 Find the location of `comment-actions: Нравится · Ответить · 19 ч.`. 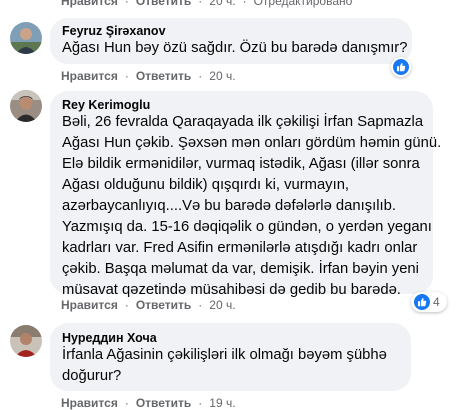

comment-actions: Нравится · Ответить · 19 ч. is located at coordinates (148, 403).